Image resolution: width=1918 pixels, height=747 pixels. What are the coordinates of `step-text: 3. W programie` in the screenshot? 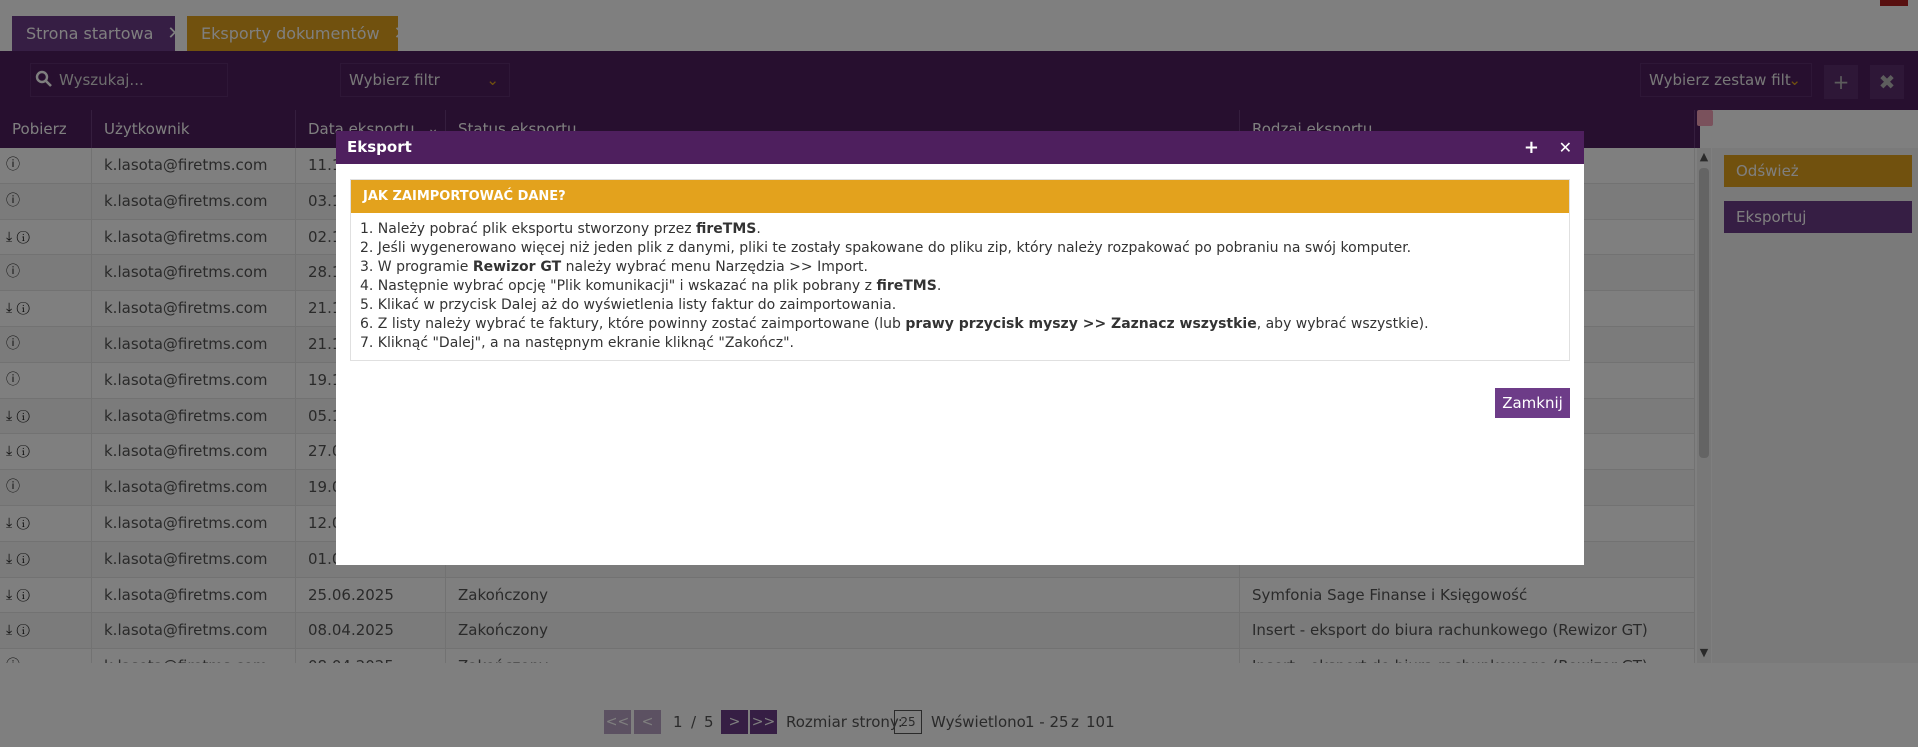 It's located at (416, 267).